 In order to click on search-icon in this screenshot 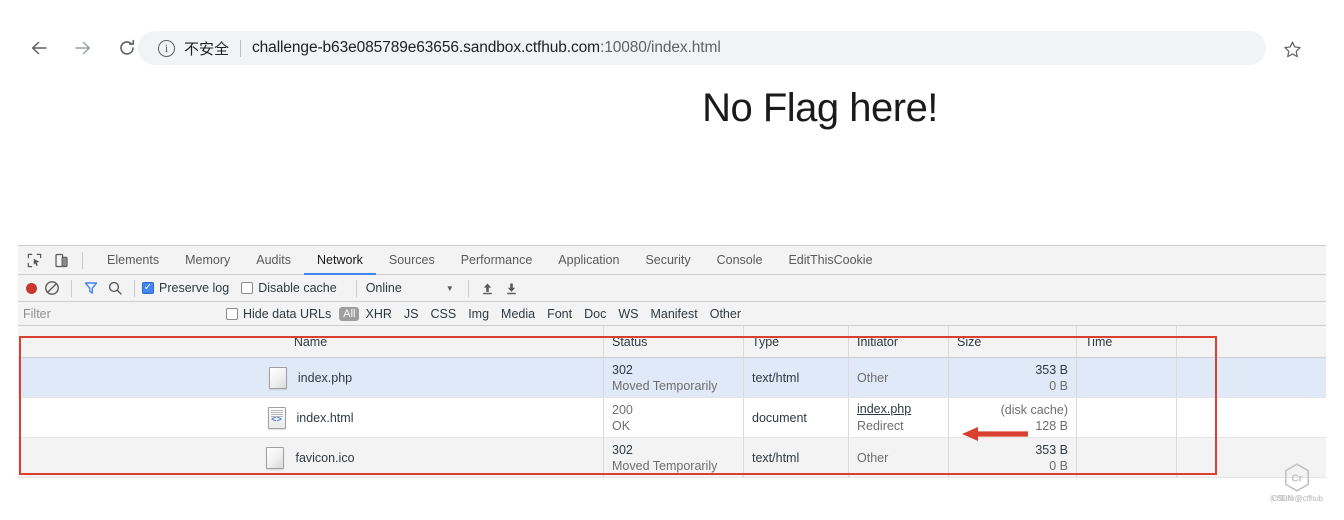, I will do `click(115, 288)`.